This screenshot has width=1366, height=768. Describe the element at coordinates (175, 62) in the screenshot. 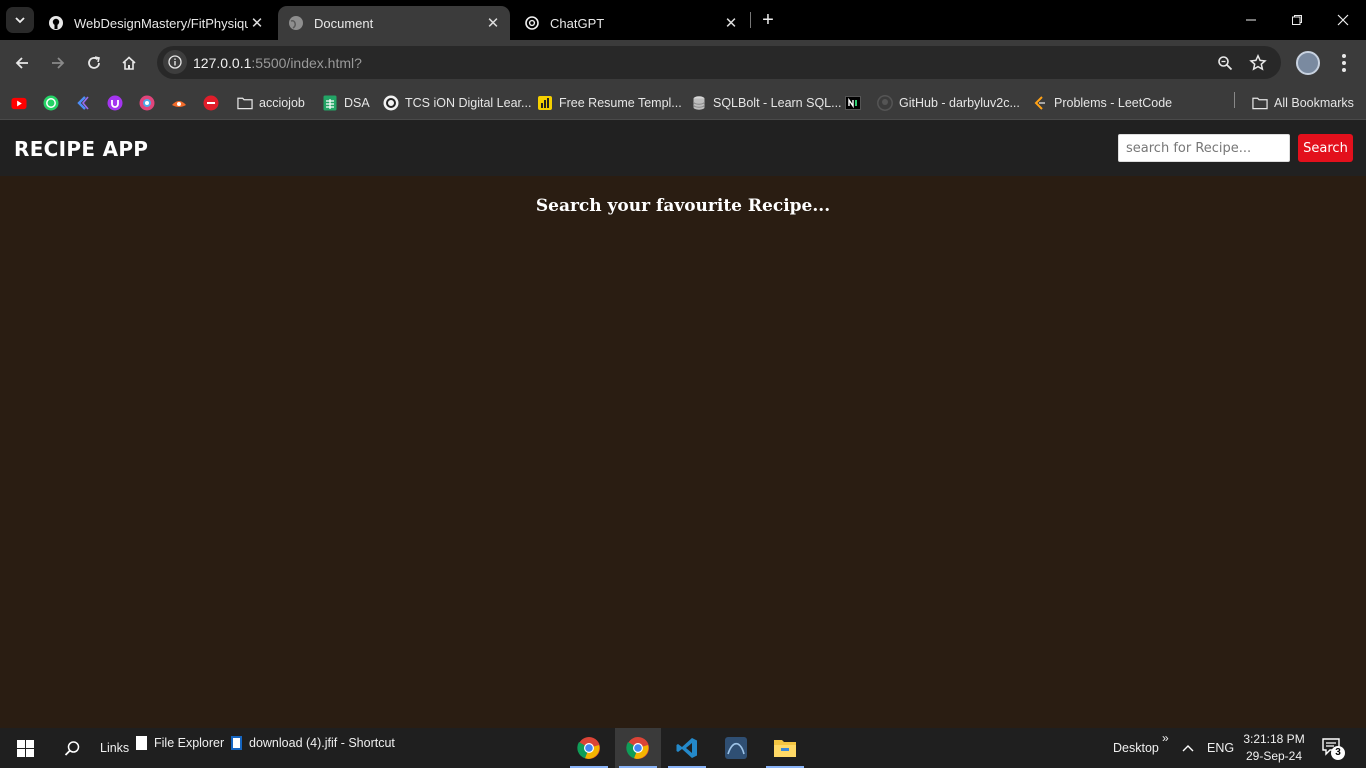

I see `site-info-icon` at that location.